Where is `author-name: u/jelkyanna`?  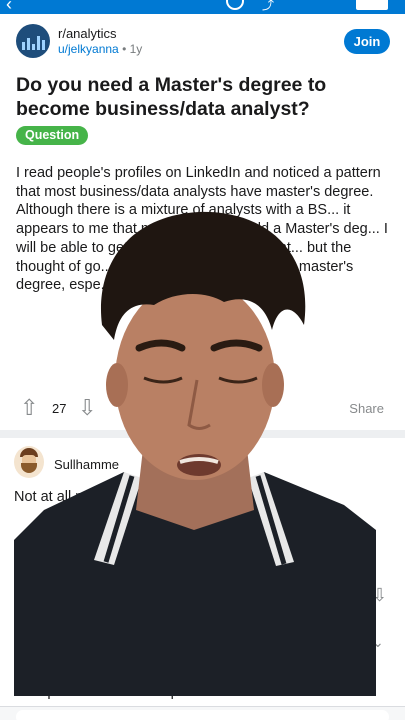
author-name: u/jelkyanna is located at coordinates (88, 49).